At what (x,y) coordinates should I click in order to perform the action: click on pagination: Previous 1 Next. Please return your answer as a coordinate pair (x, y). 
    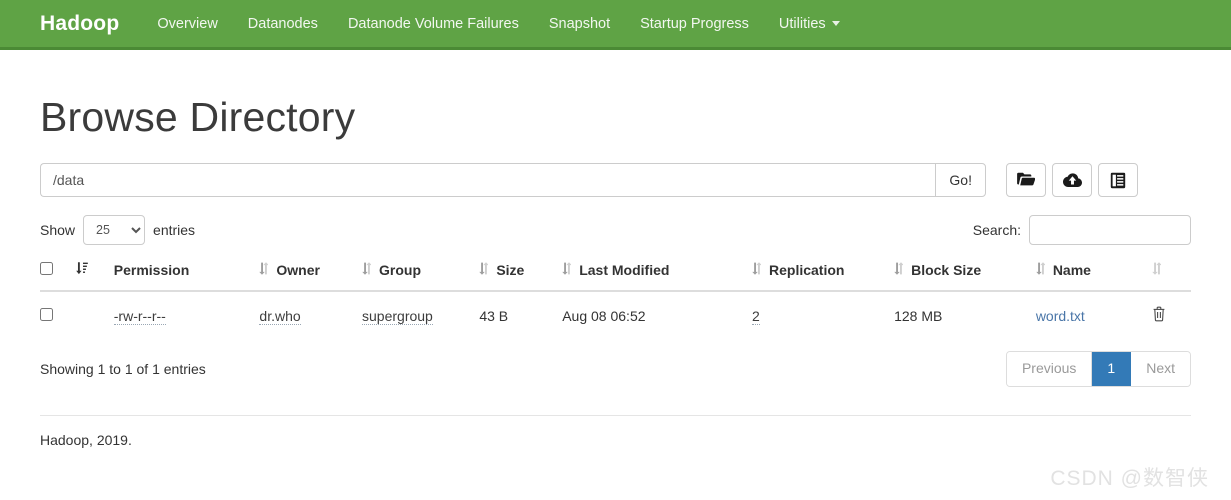
    Looking at the image, I should click on (1098, 369).